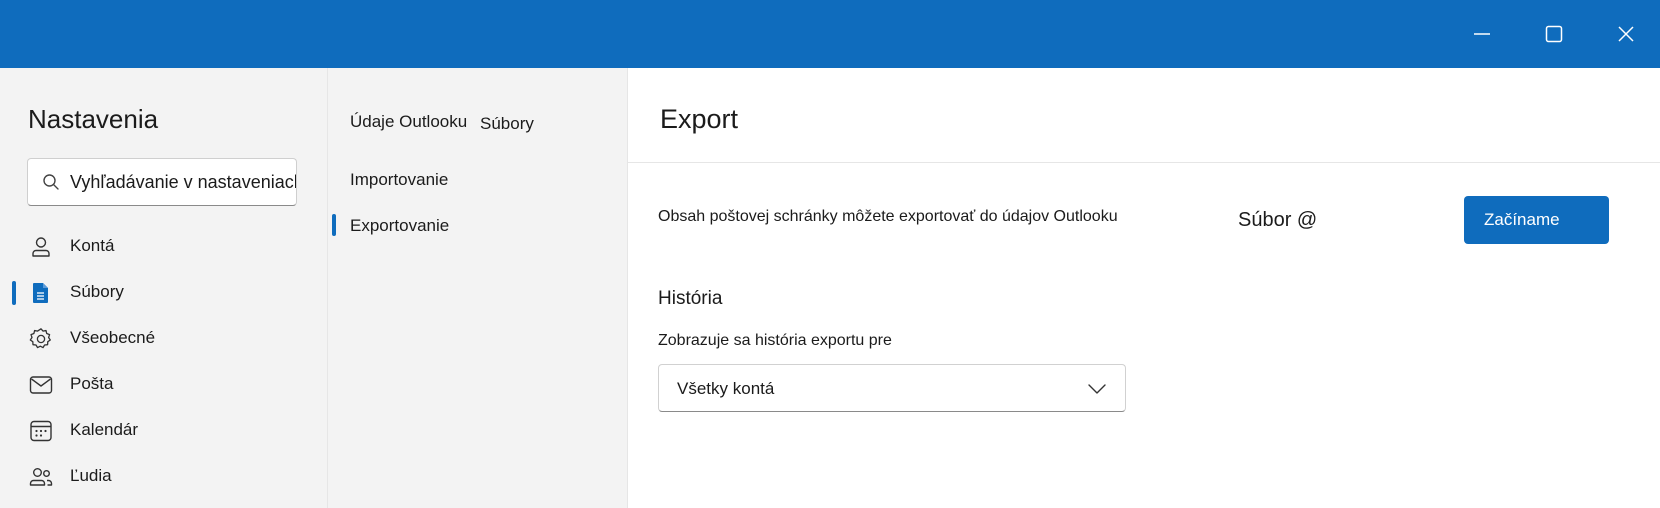 The width and height of the screenshot is (1660, 508). Describe the element at coordinates (478, 226) in the screenshot. I see `subnav-item-export: Exportovanie` at that location.